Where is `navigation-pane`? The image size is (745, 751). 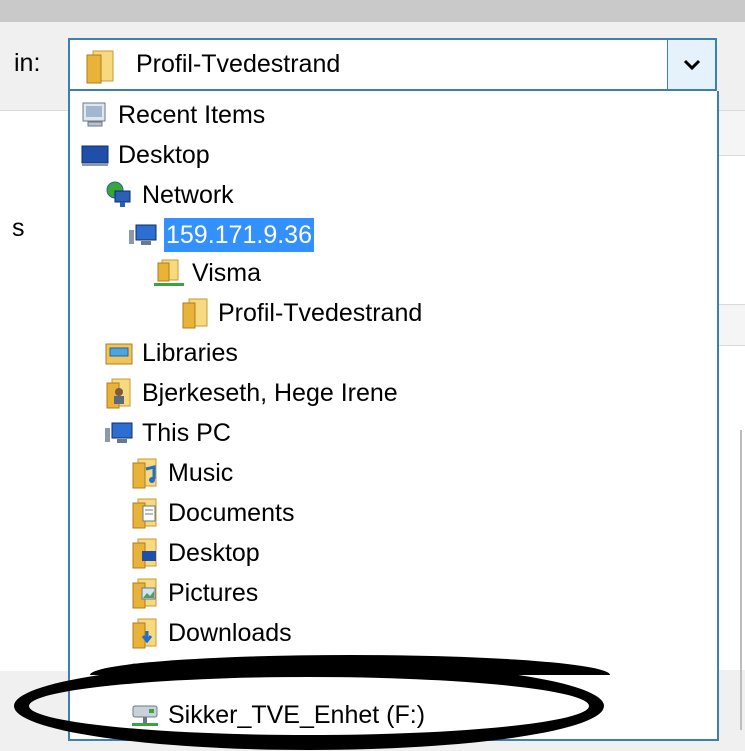 navigation-pane is located at coordinates (34, 390).